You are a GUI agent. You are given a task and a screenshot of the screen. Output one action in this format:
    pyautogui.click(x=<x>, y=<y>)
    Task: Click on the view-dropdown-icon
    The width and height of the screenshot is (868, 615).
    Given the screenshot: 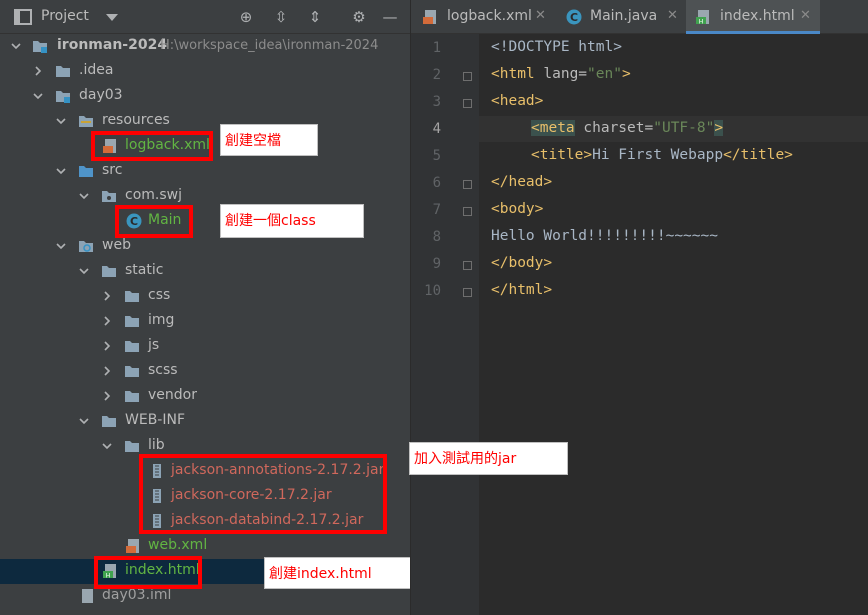 What is the action you would take?
    pyautogui.click(x=112, y=17)
    